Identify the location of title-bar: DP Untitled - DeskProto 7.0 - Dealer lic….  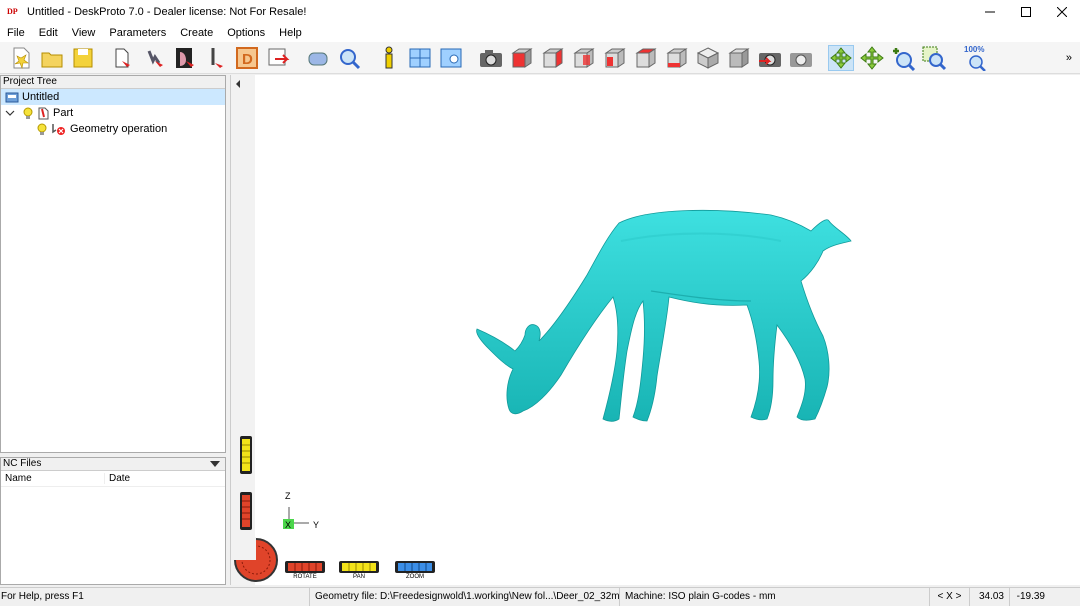
(540, 12).